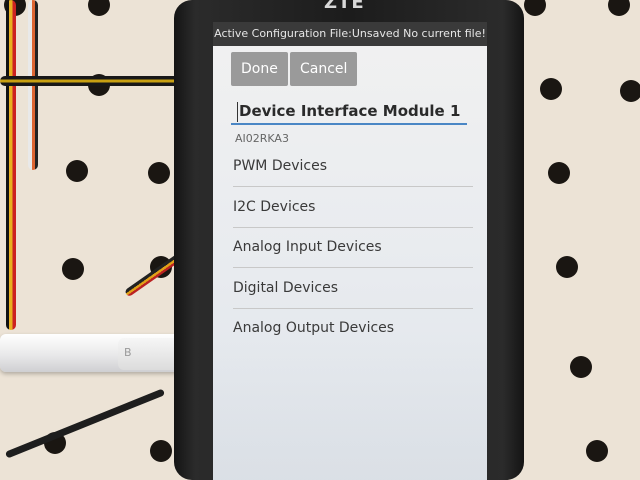 The height and width of the screenshot is (480, 640). What do you see at coordinates (344, 6) in the screenshot?
I see `brand-logo: ZTE` at bounding box center [344, 6].